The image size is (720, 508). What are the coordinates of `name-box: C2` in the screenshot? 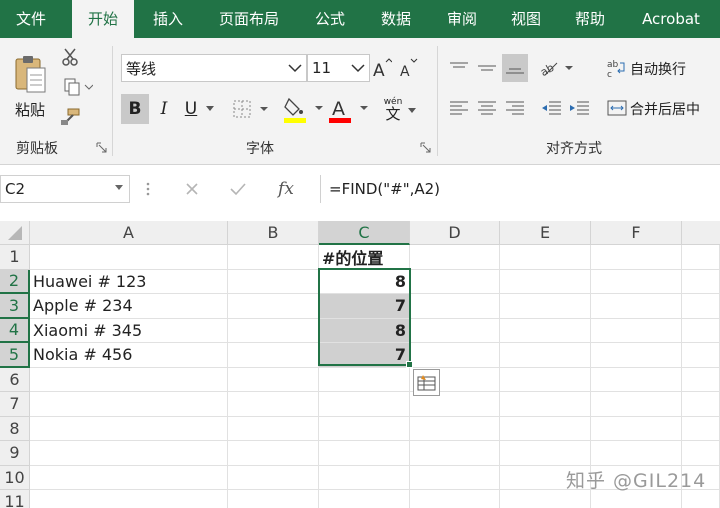 It's located at (65, 189).